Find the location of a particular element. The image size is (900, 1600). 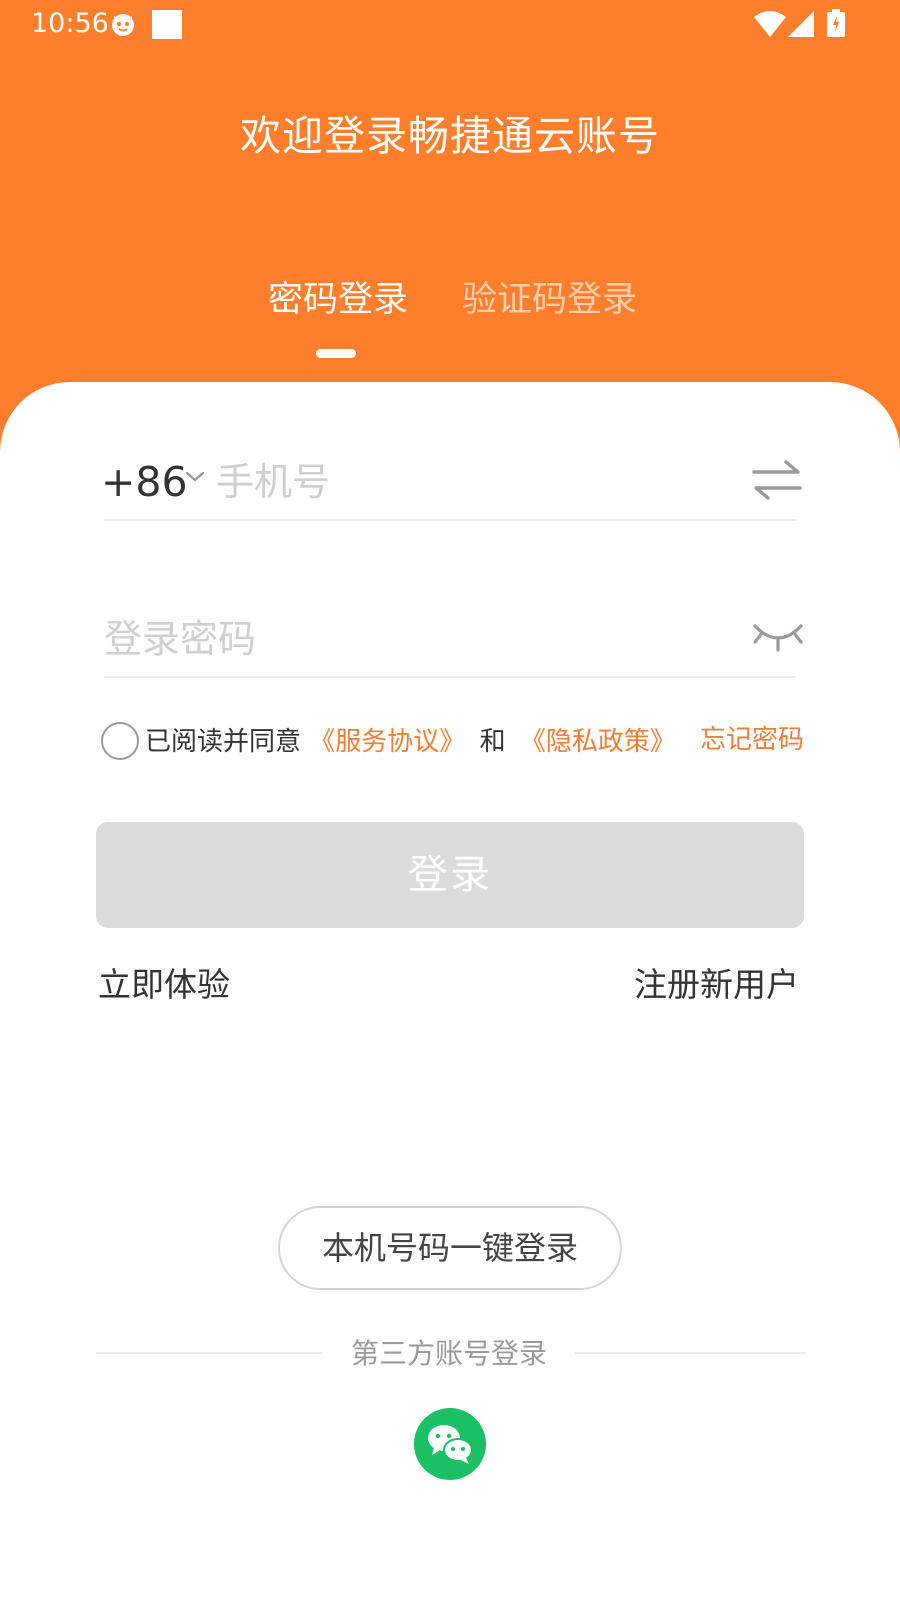

wechat-login-button is located at coordinates (450, 1444).